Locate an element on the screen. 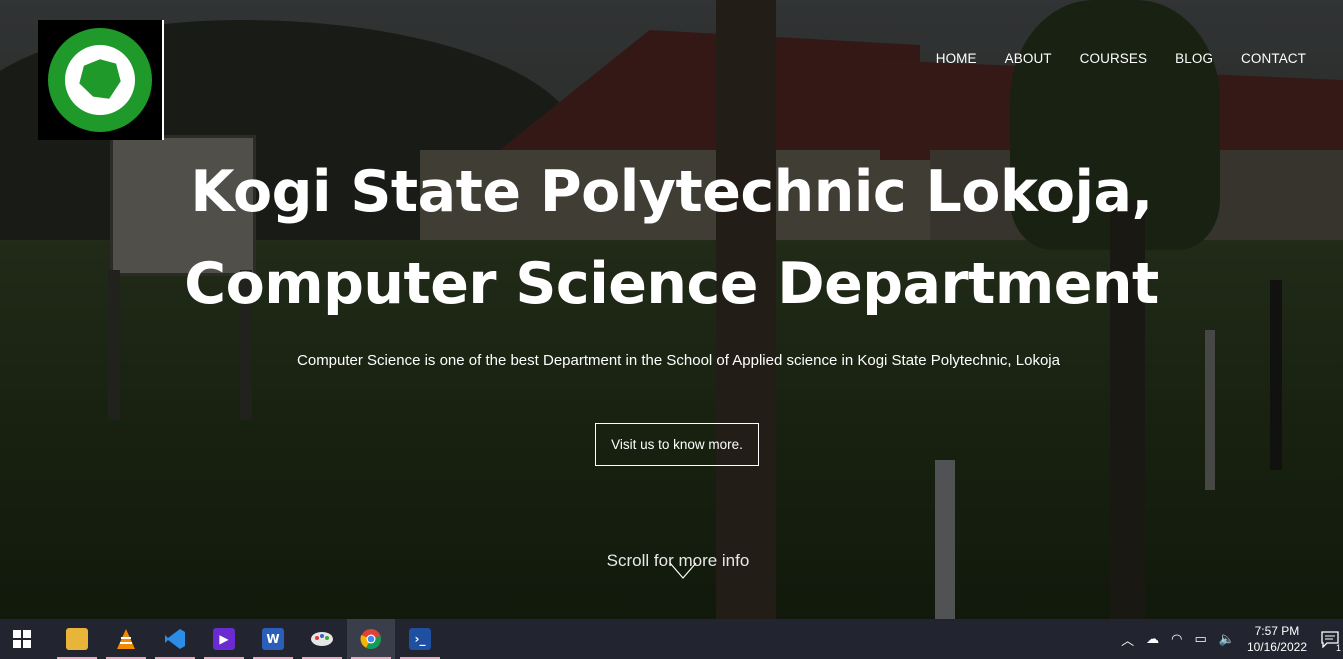 This screenshot has height=659, width=1343. wifi-icon: ◠ is located at coordinates (1176, 639).